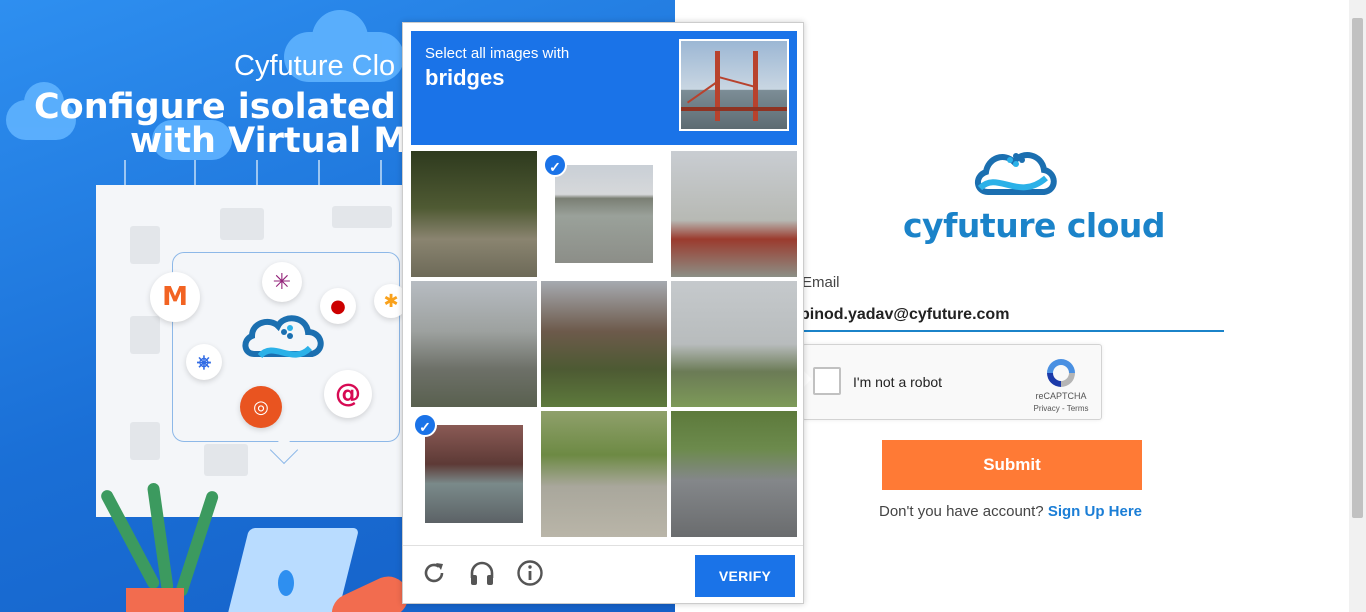  I want to click on email-field, so click(1012, 316).